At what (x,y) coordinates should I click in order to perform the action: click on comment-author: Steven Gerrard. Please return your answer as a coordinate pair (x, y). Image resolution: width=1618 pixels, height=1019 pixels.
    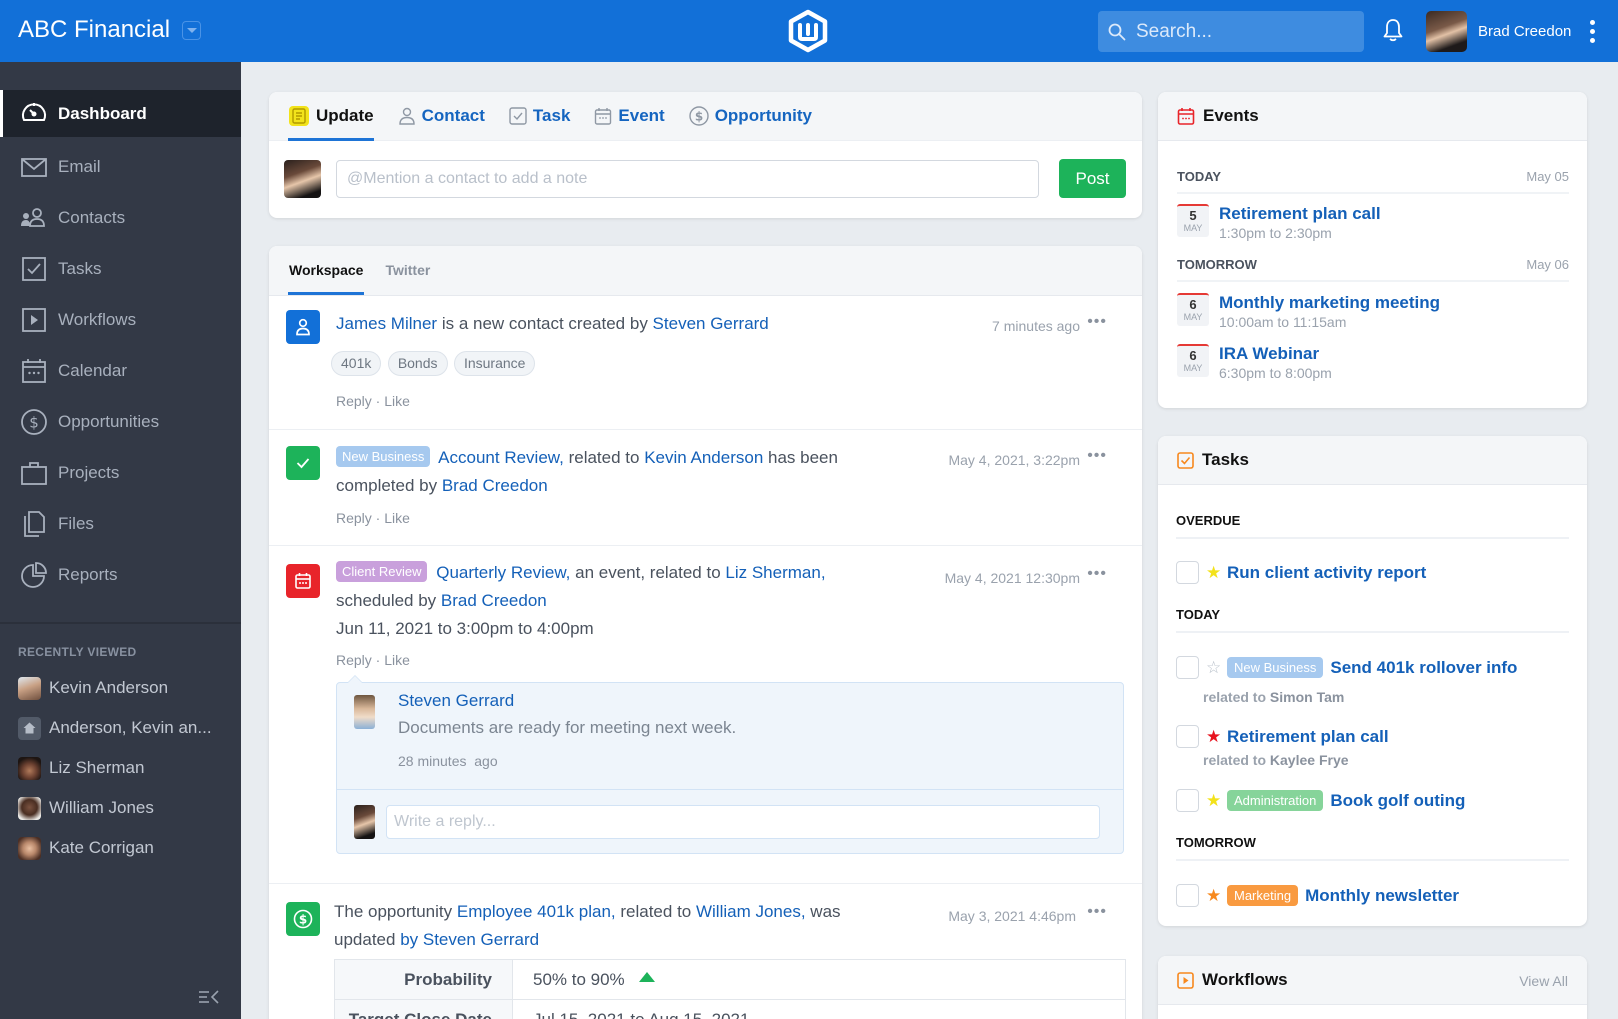
    Looking at the image, I should click on (456, 701).